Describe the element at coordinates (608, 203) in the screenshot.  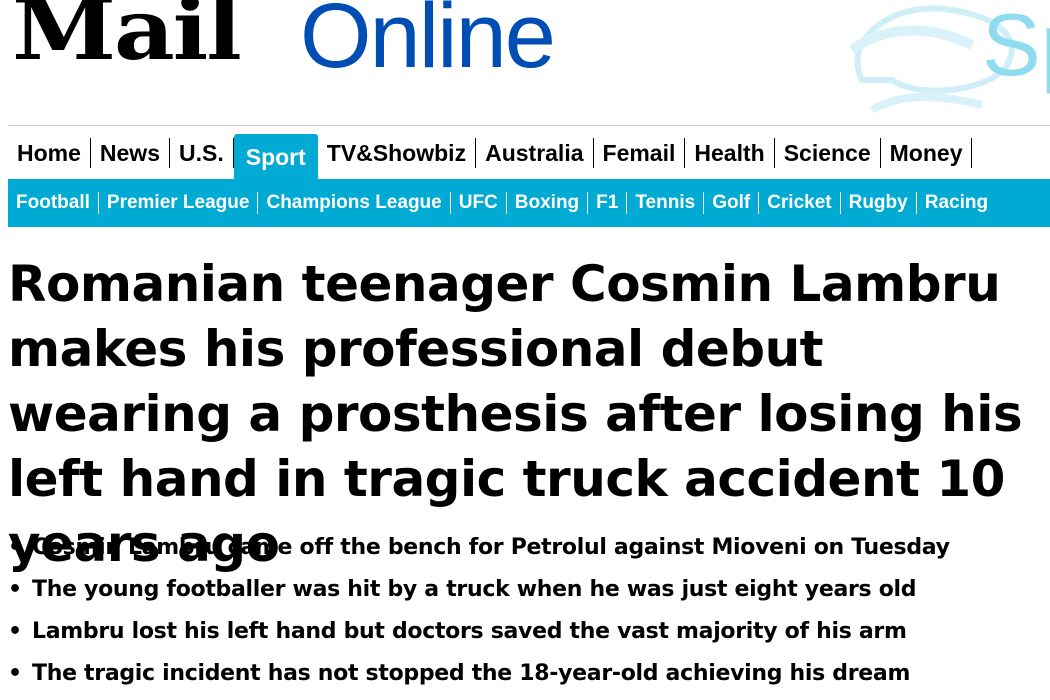
I see `subnav-f1: F1` at that location.